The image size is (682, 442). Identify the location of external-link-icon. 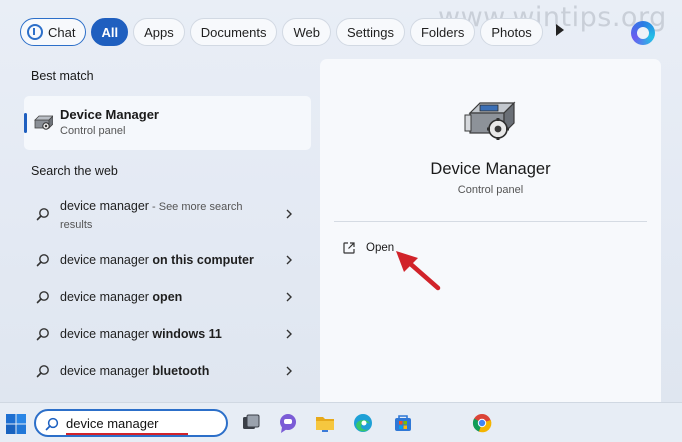
(349, 248).